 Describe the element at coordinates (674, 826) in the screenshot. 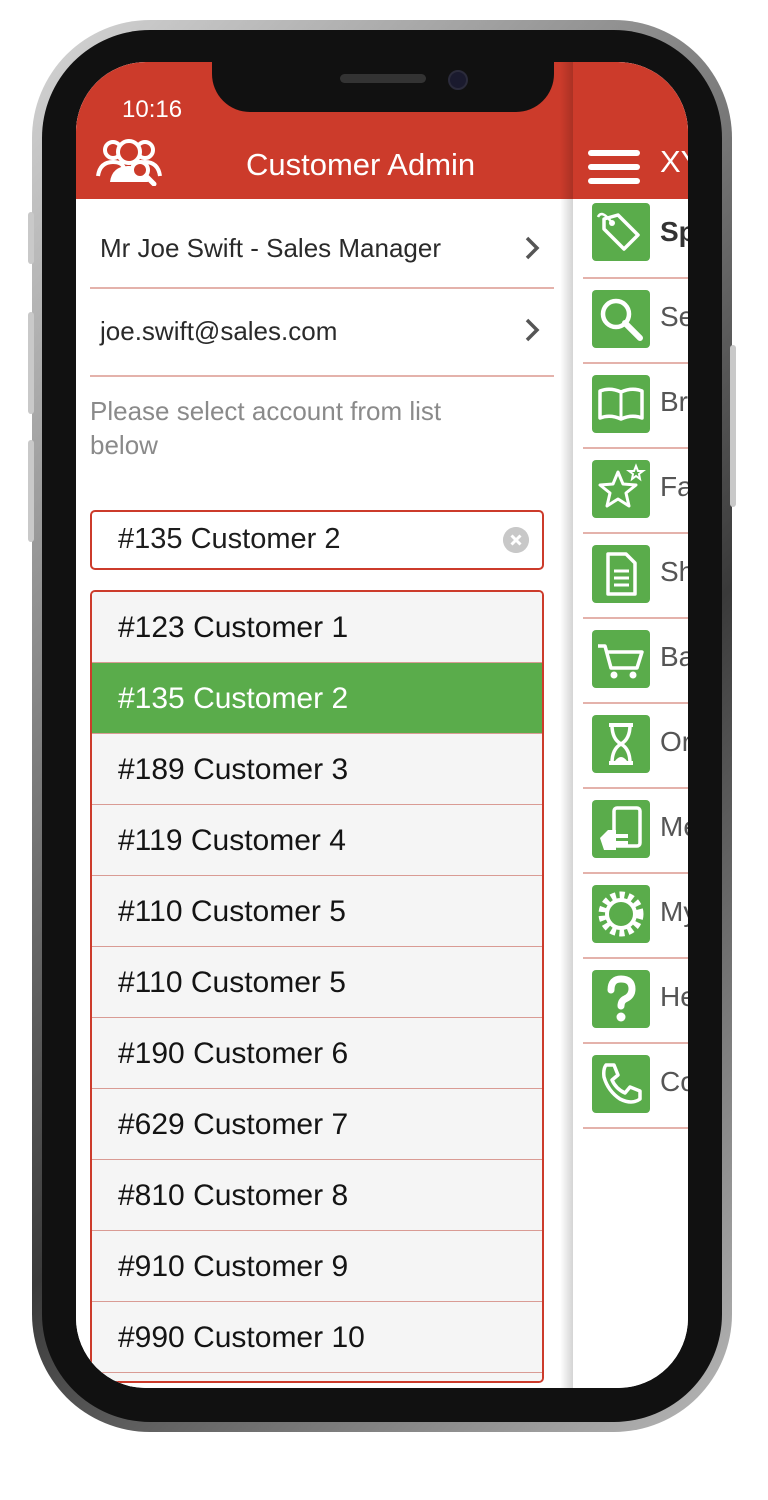

I see `menu-item-label: Me` at that location.